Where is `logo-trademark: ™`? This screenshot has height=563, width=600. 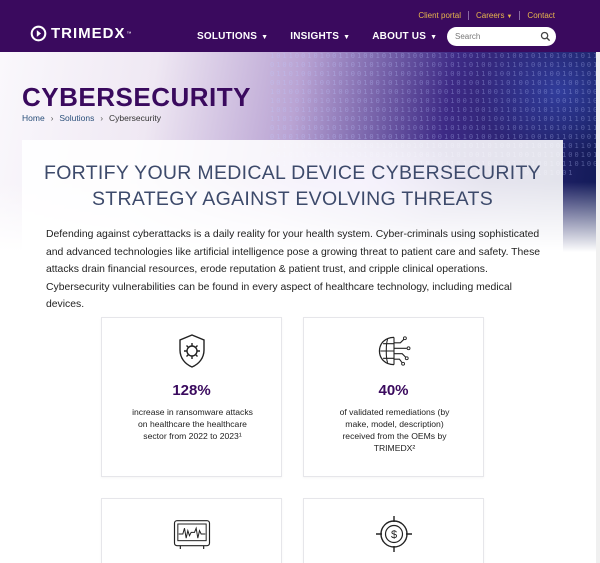
logo-trademark: ™ is located at coordinates (129, 33).